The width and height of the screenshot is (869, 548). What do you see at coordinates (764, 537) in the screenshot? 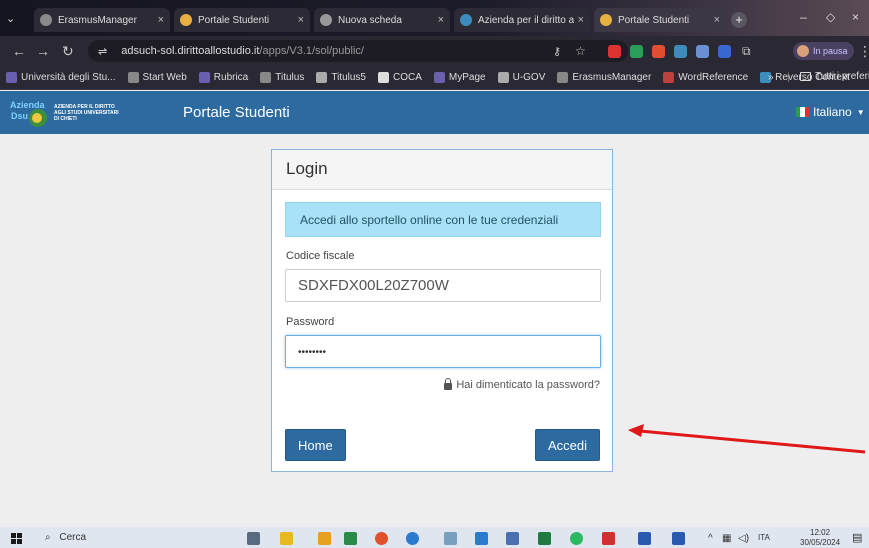
I see `language-indicator: ITA` at bounding box center [764, 537].